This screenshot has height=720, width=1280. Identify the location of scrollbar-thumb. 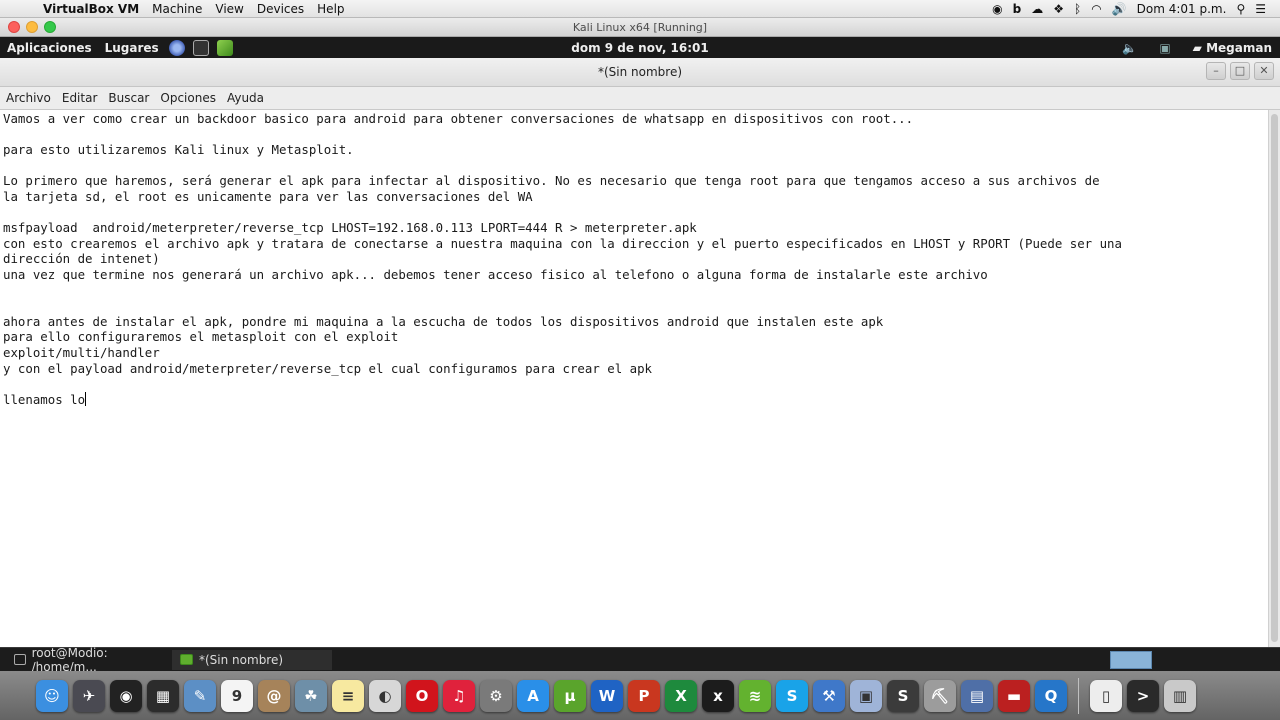
(1274, 378).